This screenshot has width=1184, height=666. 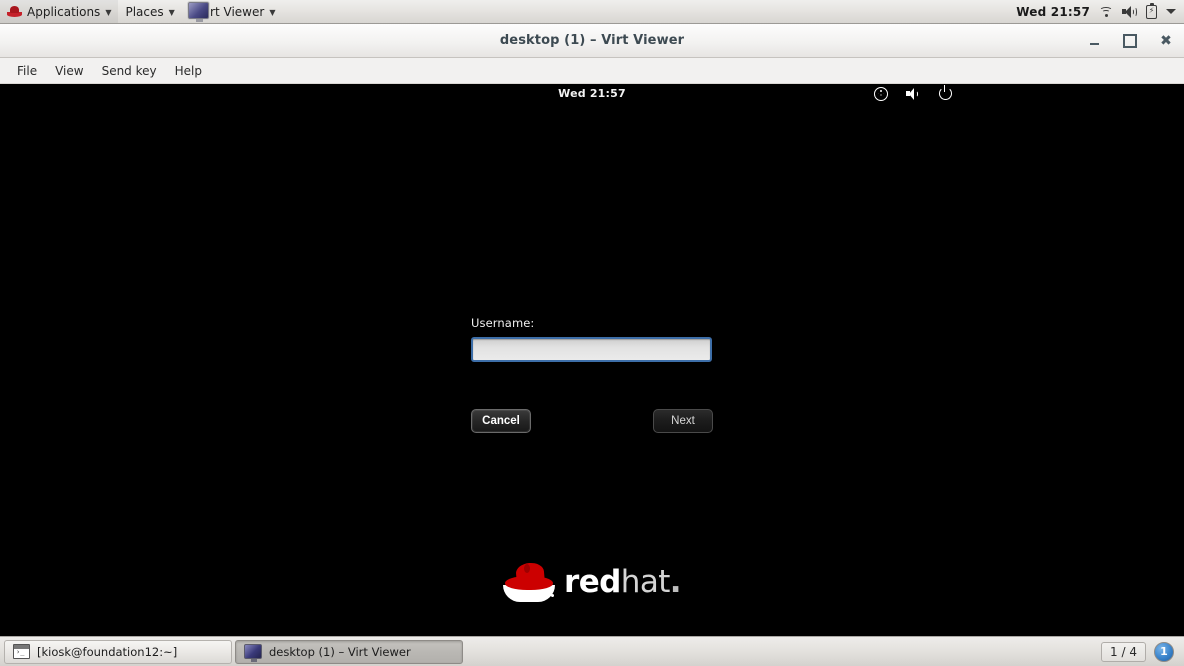 I want to click on window-titlebar: desktop (1) – Virt Viewer ✖, so click(x=592, y=41).